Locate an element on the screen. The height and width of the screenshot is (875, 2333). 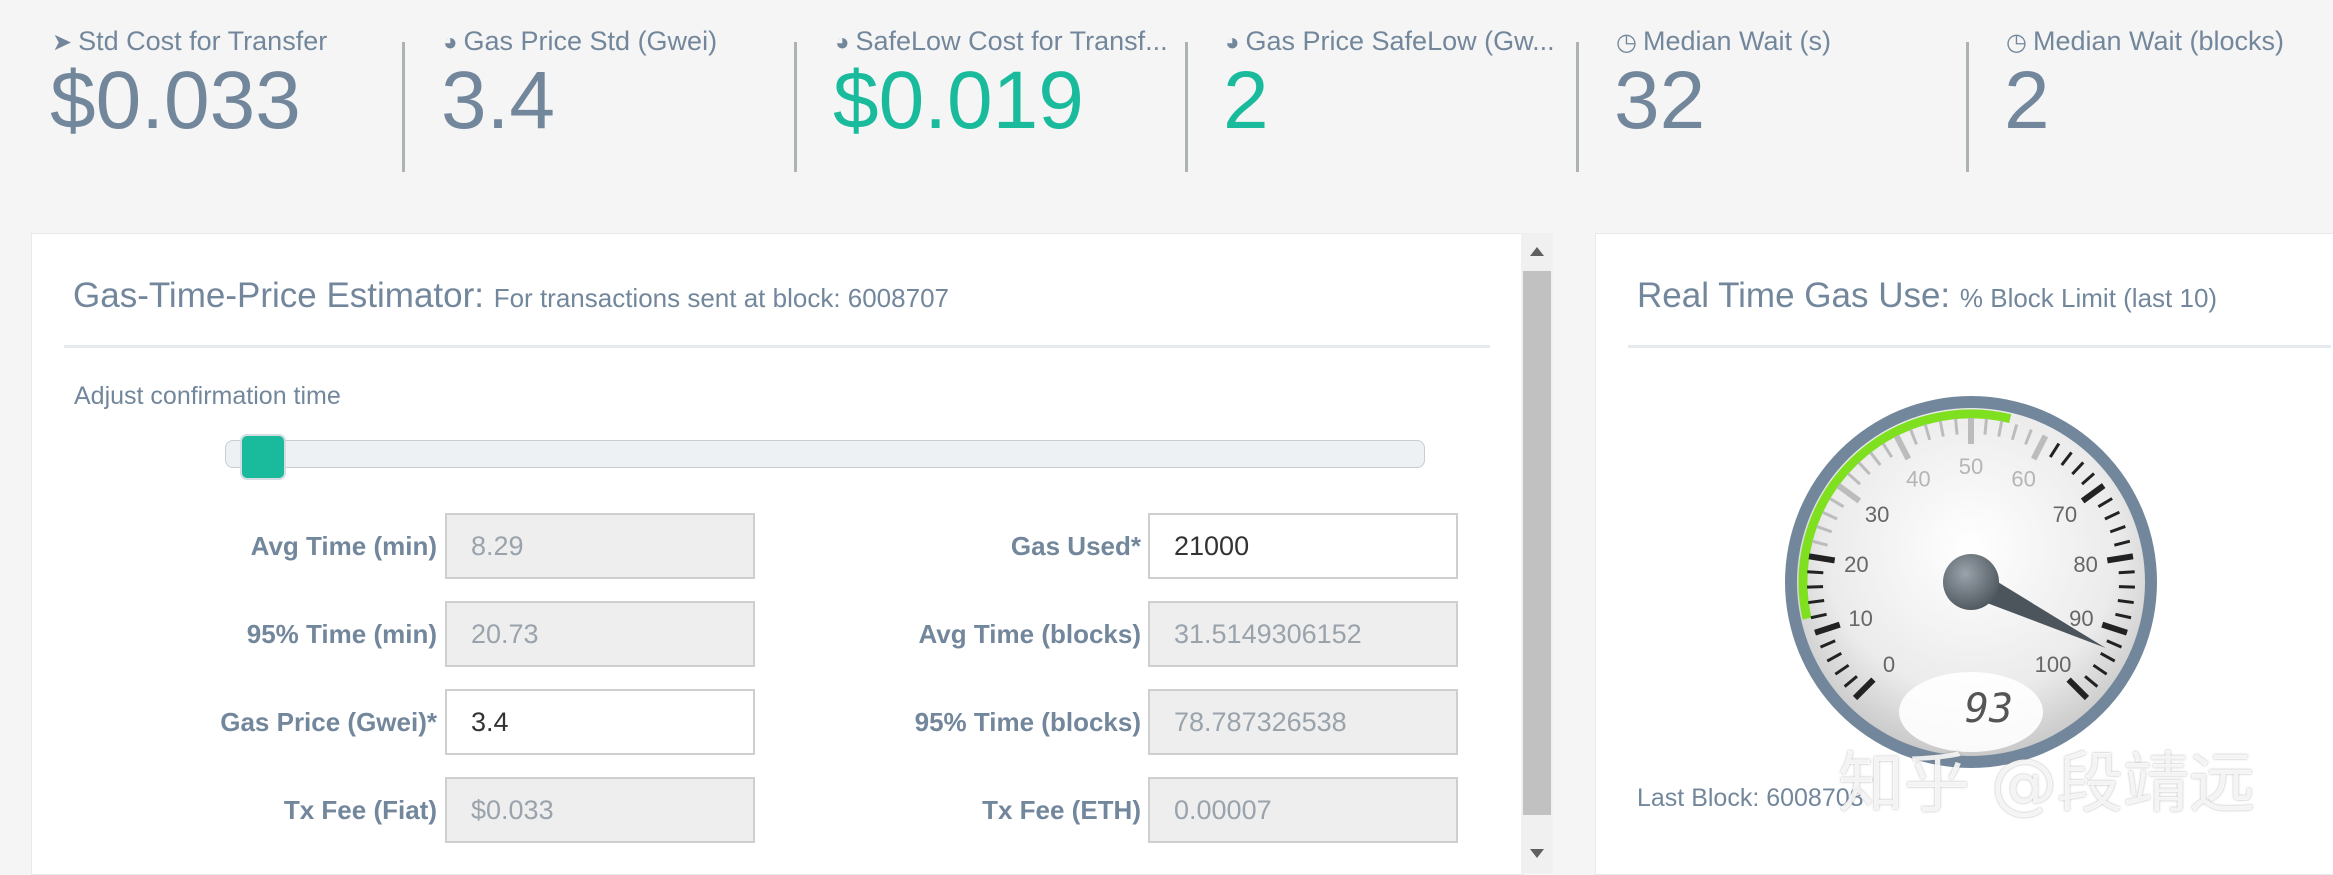
avg-time-blocks-label: Avg Time (blocks) is located at coordinates (1030, 634).